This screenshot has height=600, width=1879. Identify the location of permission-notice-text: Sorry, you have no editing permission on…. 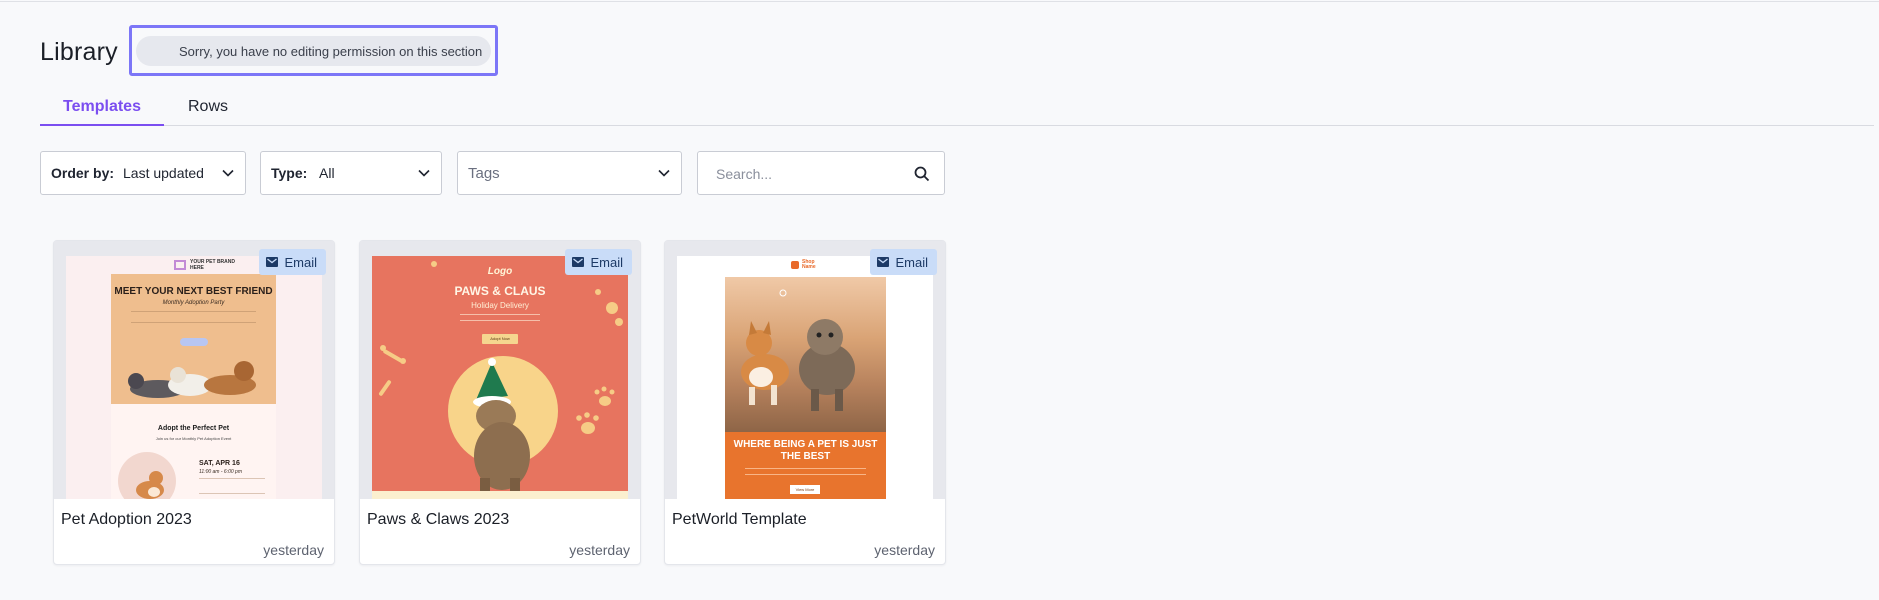
(331, 51).